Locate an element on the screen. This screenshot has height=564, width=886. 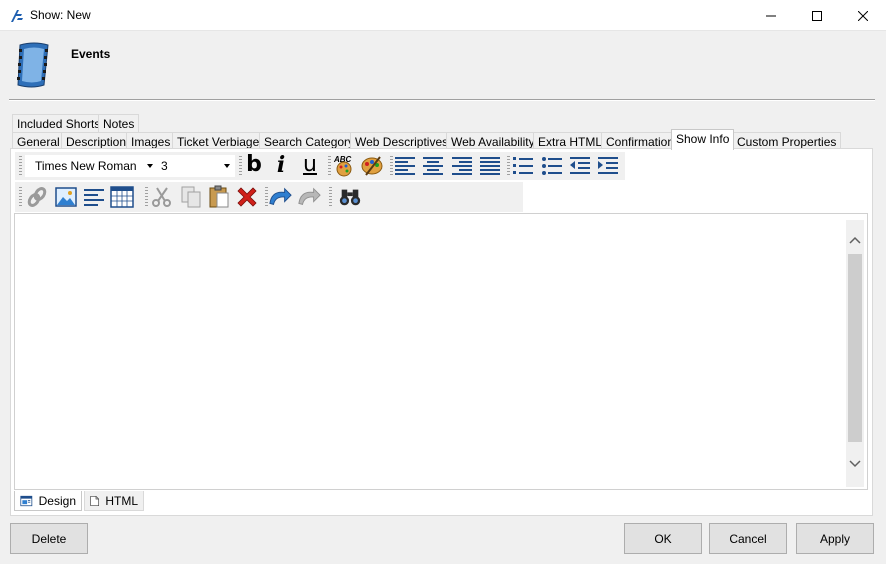
undo-button is located at coordinates (280, 197).